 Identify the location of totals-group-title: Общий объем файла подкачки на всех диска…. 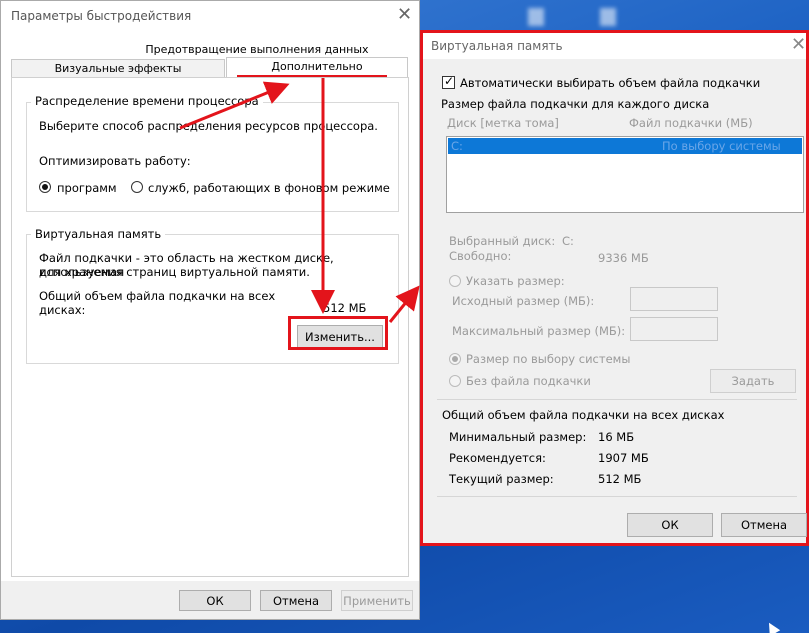
(583, 415).